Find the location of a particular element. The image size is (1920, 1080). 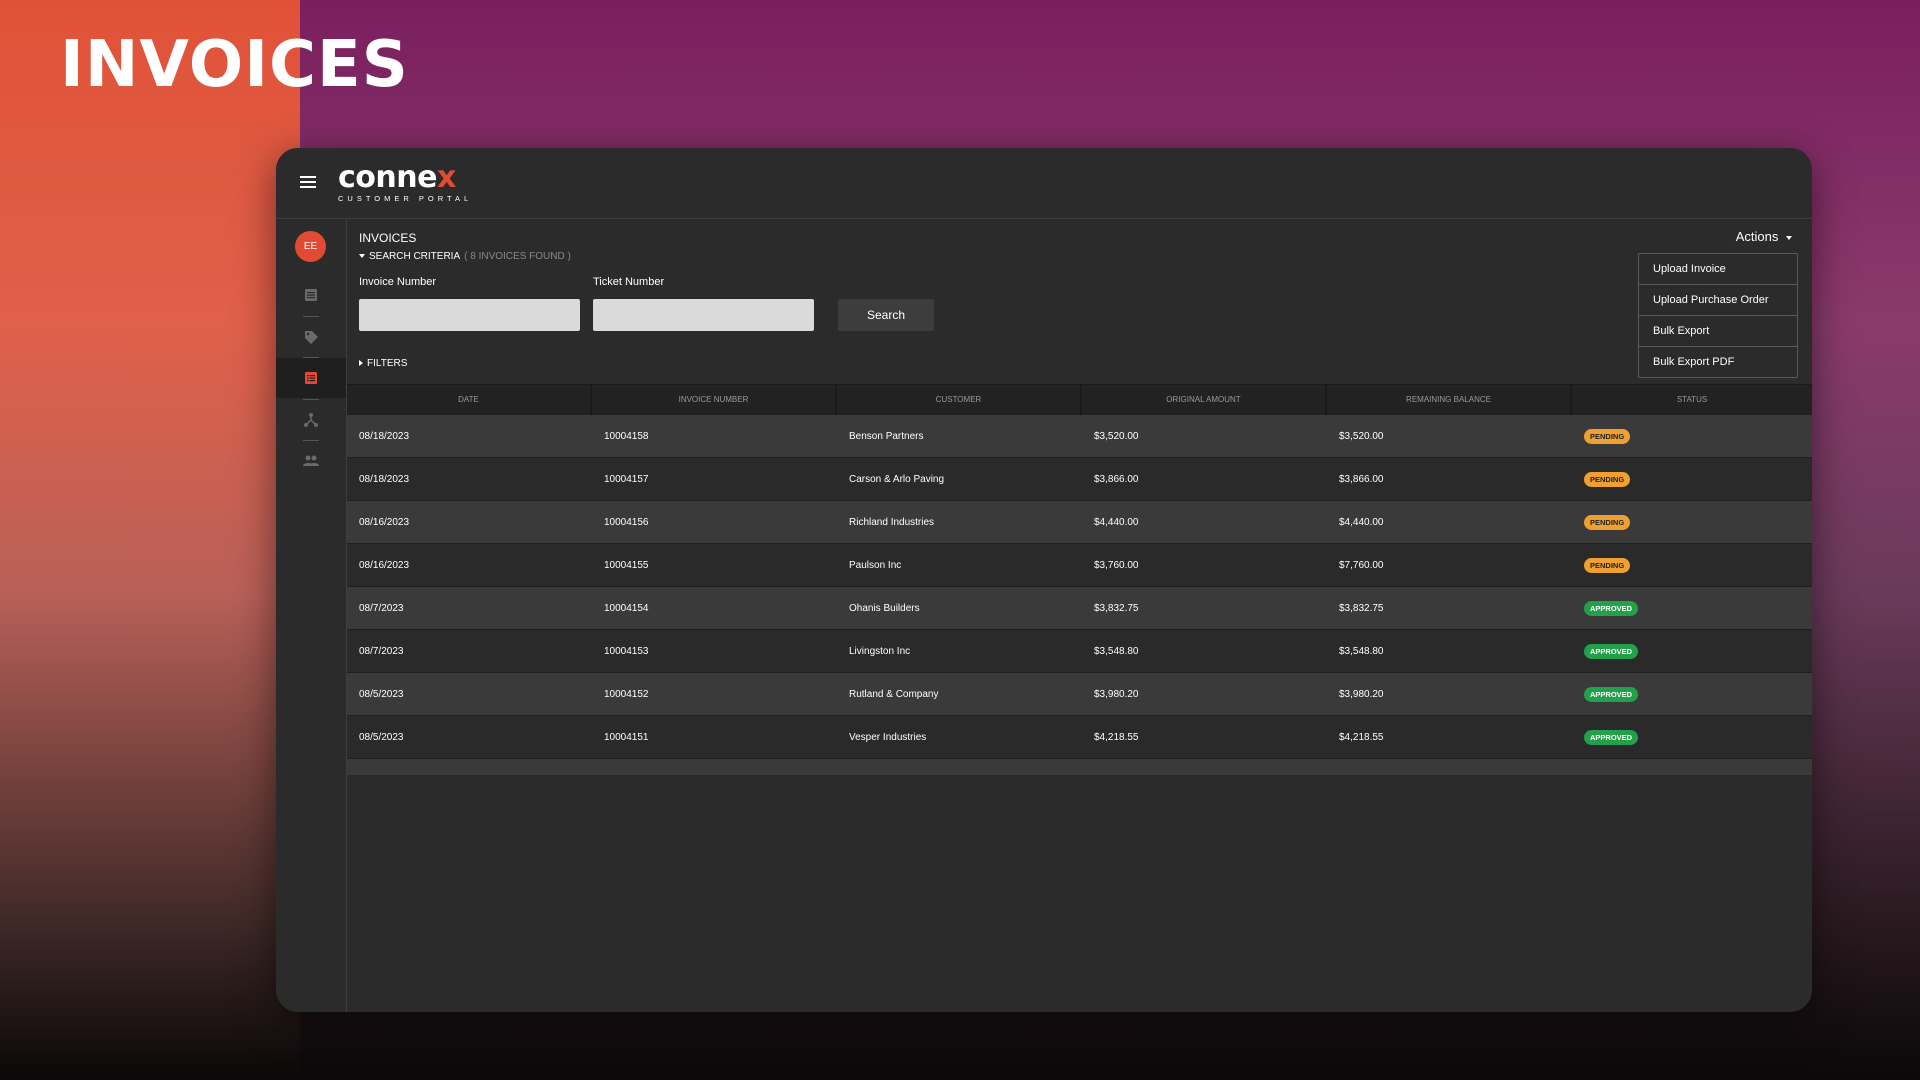

cell-remaining-balance: $4,440.00 is located at coordinates (1361, 522).